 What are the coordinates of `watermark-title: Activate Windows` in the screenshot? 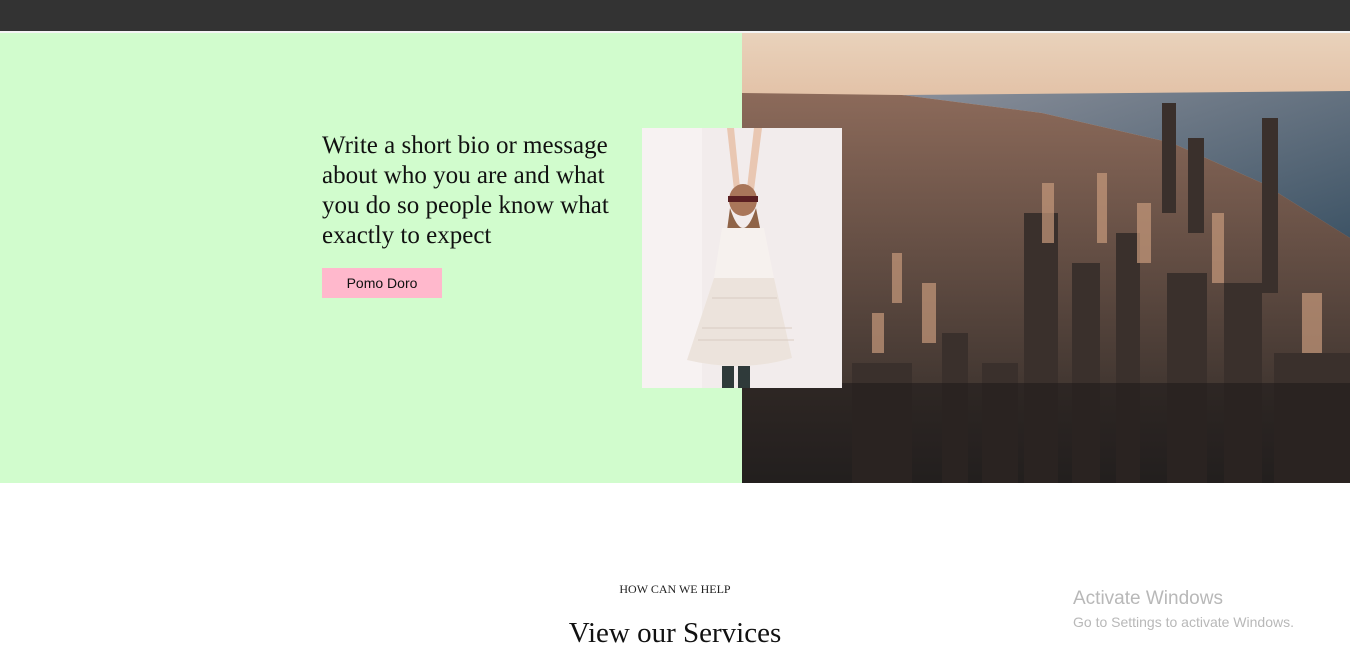 It's located at (1148, 598).